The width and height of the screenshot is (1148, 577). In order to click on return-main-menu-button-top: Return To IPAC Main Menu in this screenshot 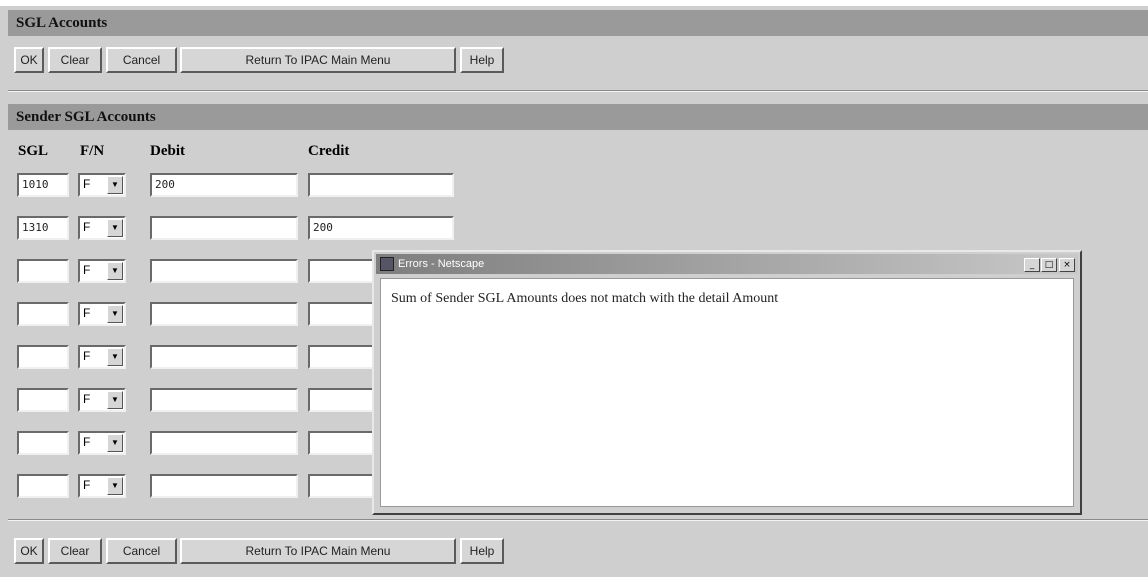, I will do `click(318, 60)`.